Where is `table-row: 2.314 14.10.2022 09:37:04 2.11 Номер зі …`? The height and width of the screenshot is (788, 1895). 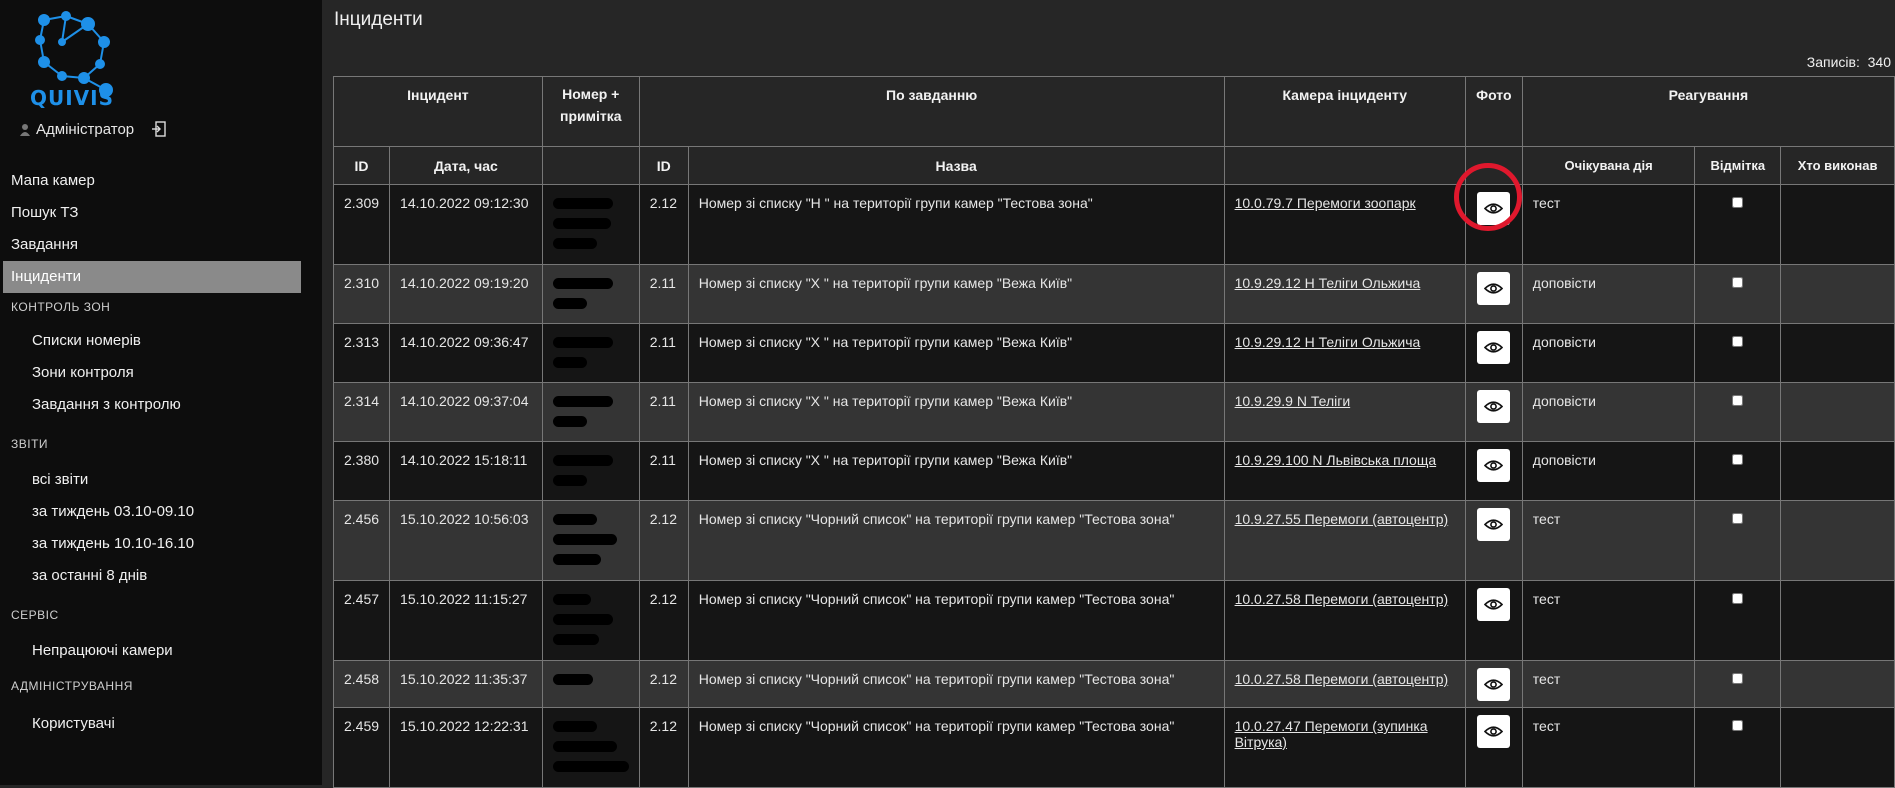 table-row: 2.314 14.10.2022 09:37:04 2.11 Номер зі … is located at coordinates (1113, 412).